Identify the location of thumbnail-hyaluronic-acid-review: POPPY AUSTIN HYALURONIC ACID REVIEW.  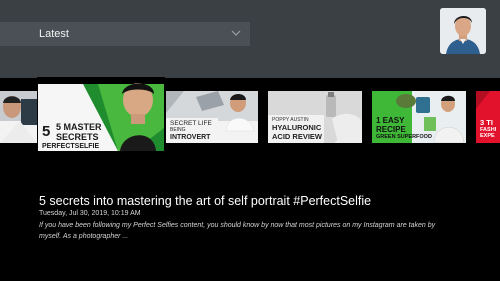
(315, 117).